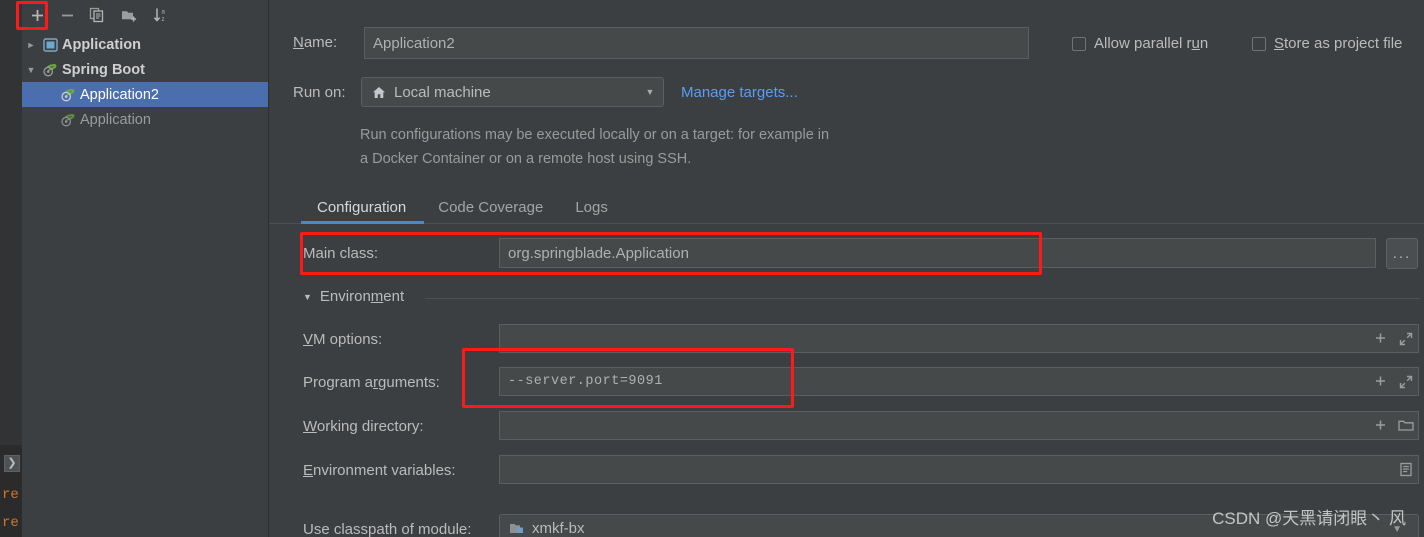  Describe the element at coordinates (959, 381) in the screenshot. I see `program-arguments-input: --server.port=9091` at that location.